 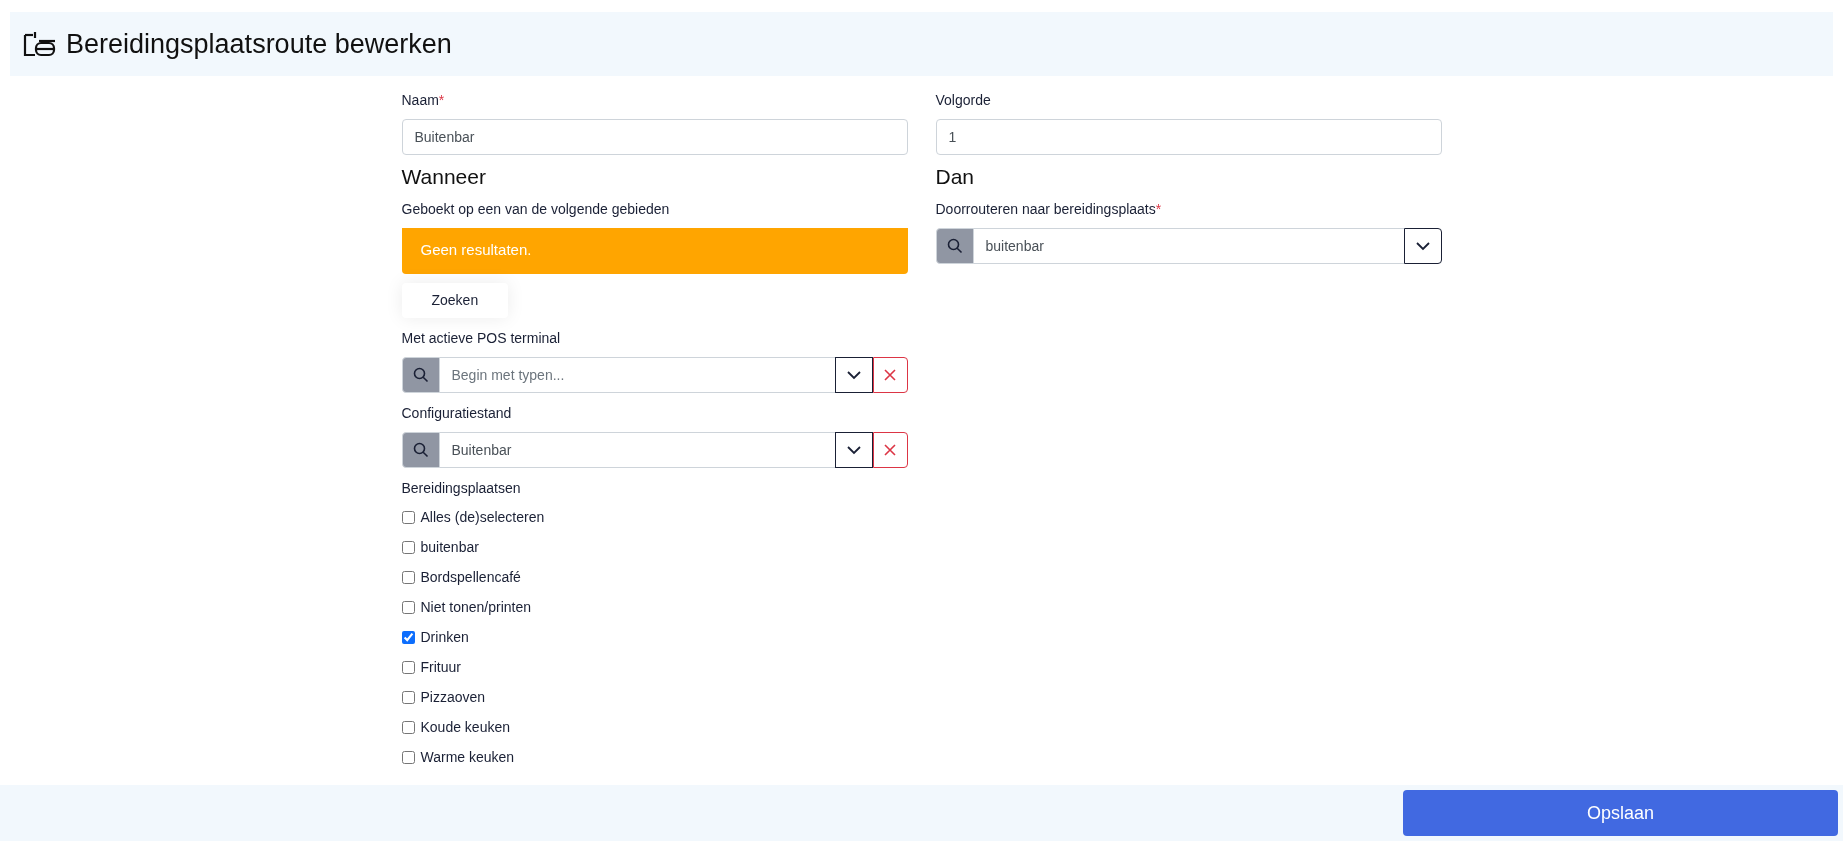 I want to click on section-heading: Dan, so click(x=955, y=177).